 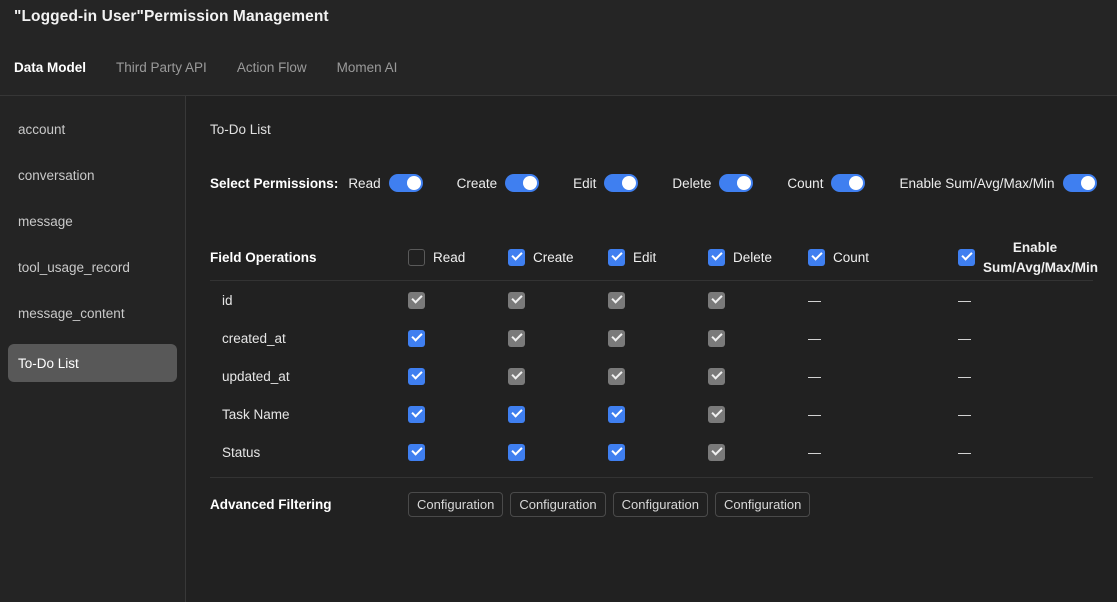 What do you see at coordinates (558, 300) in the screenshot?
I see `matrix-cell-id-create` at bounding box center [558, 300].